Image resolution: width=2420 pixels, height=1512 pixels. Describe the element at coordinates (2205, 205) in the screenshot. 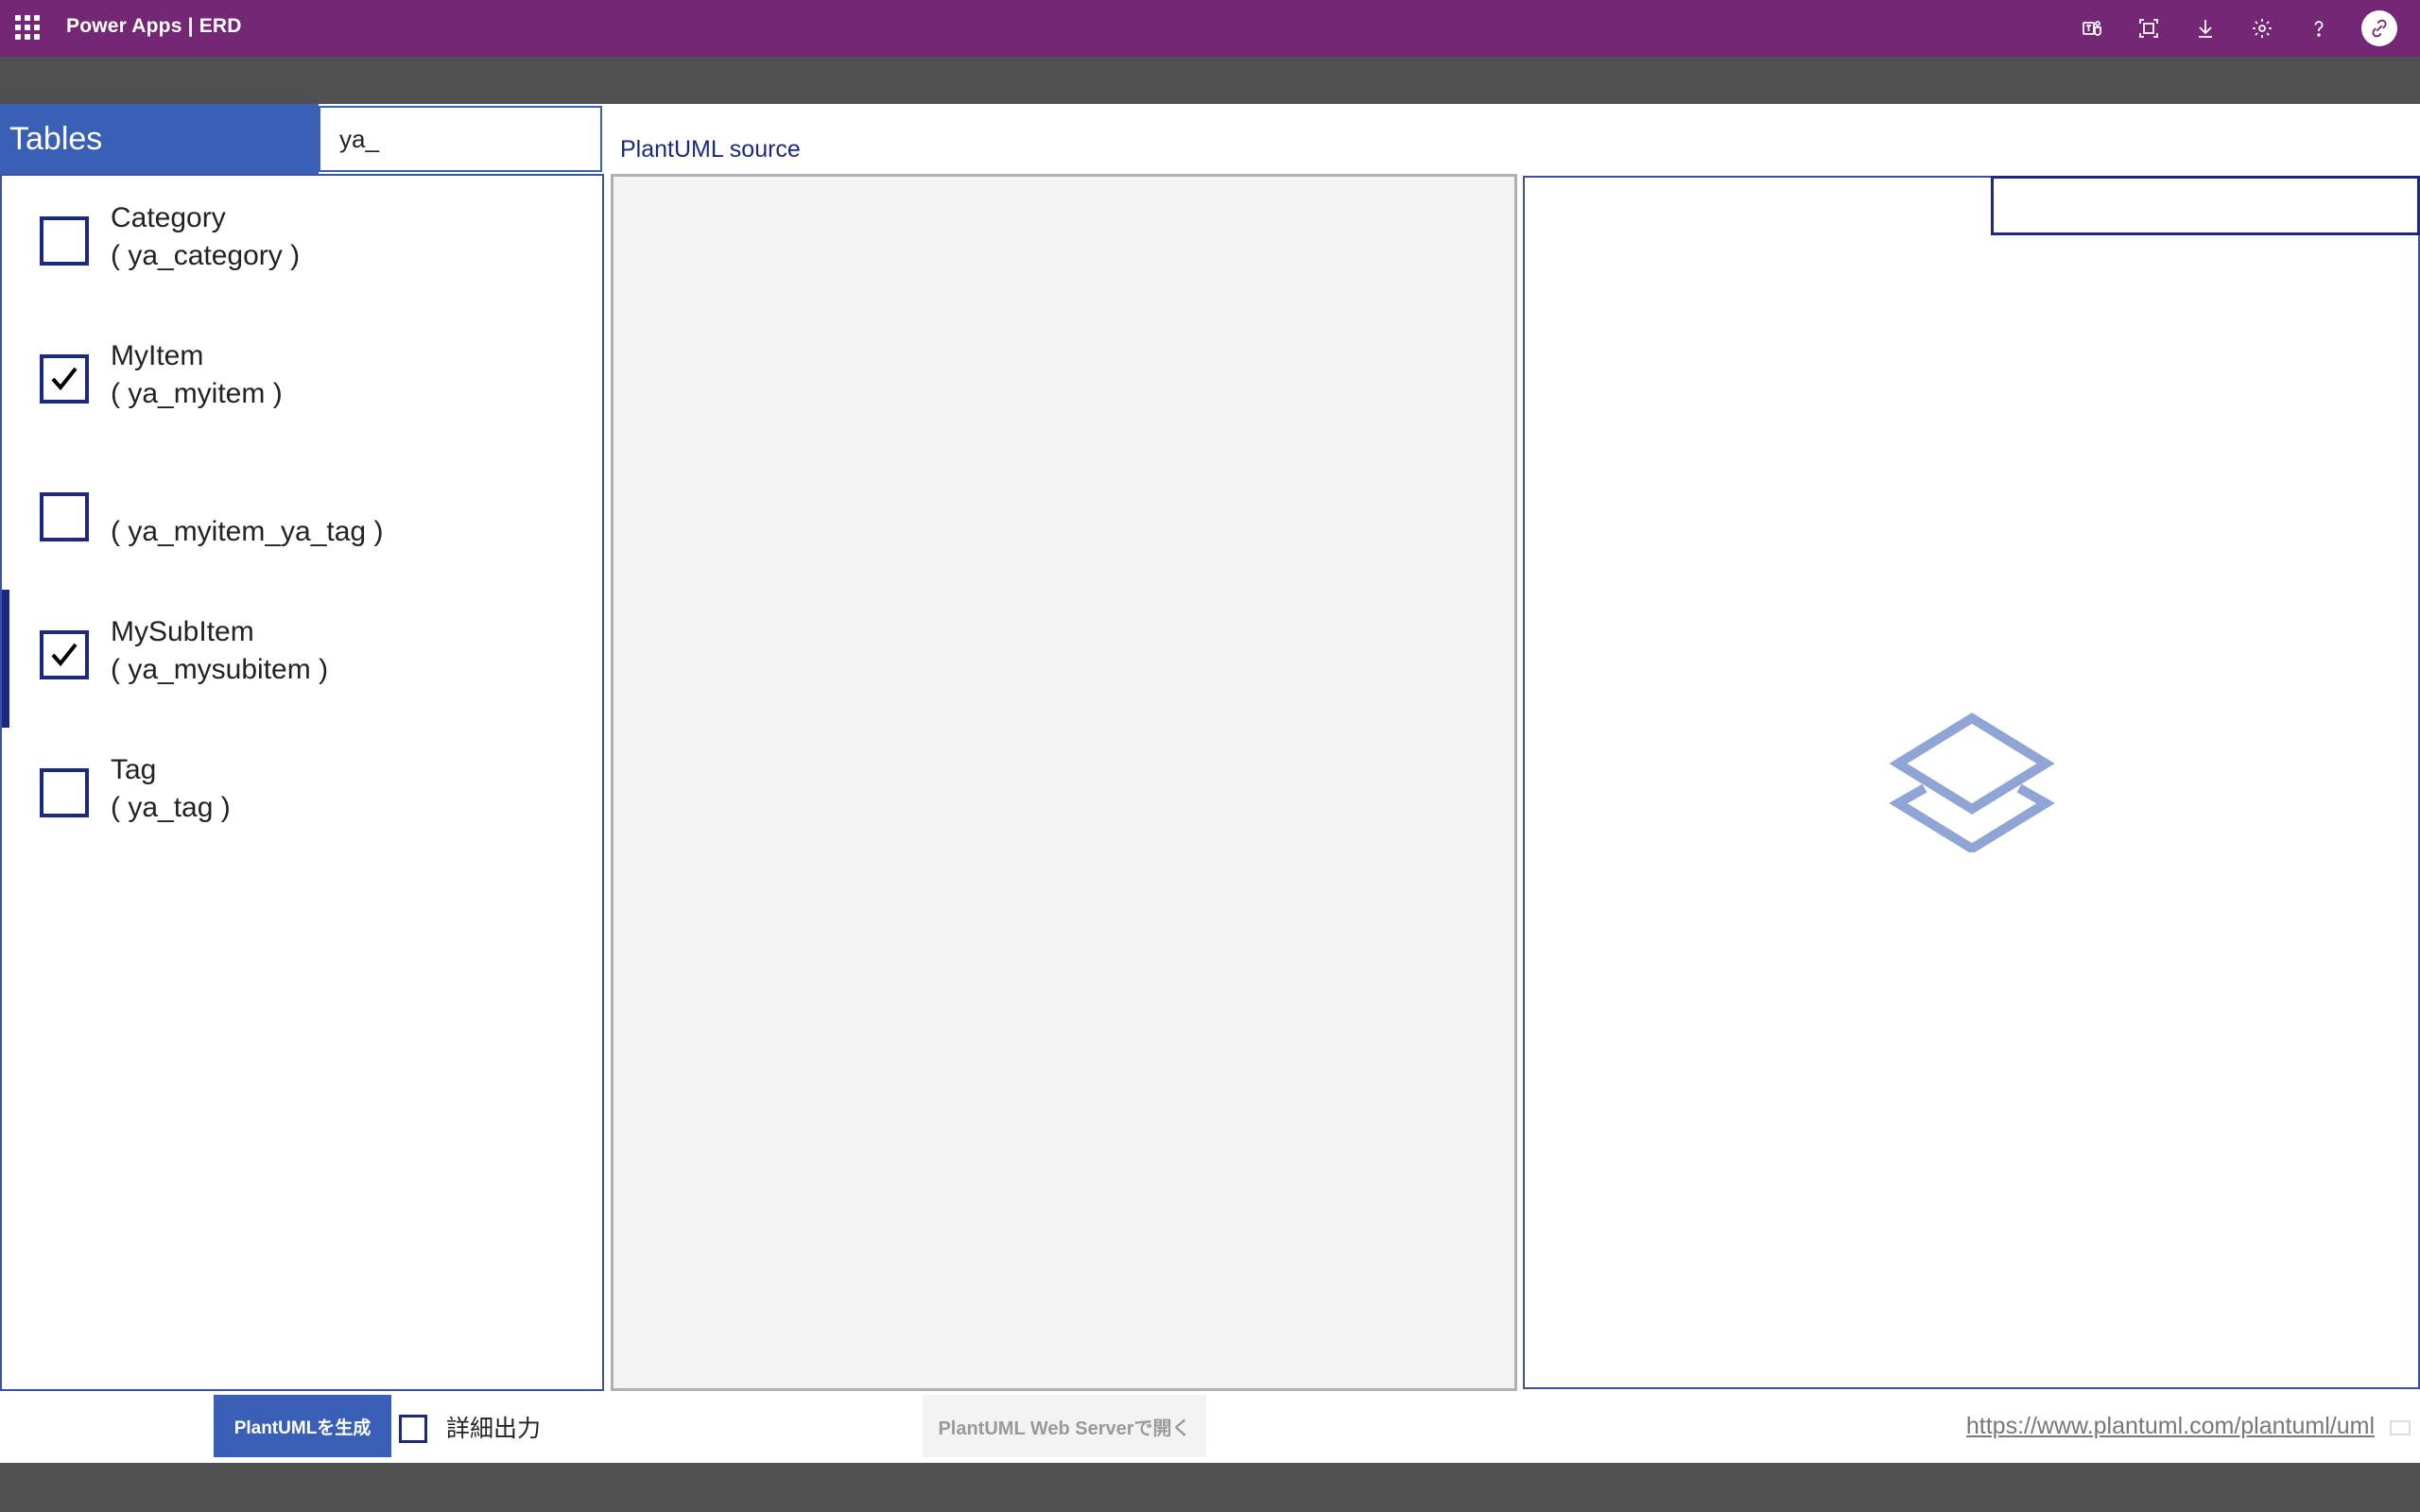

I see `preview-url-input` at that location.